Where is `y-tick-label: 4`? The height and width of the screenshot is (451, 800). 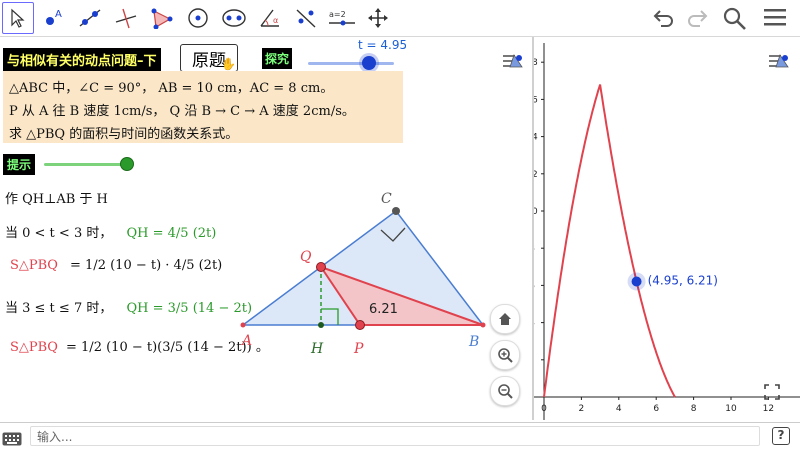
y-tick-label: 4 is located at coordinates (534, 324).